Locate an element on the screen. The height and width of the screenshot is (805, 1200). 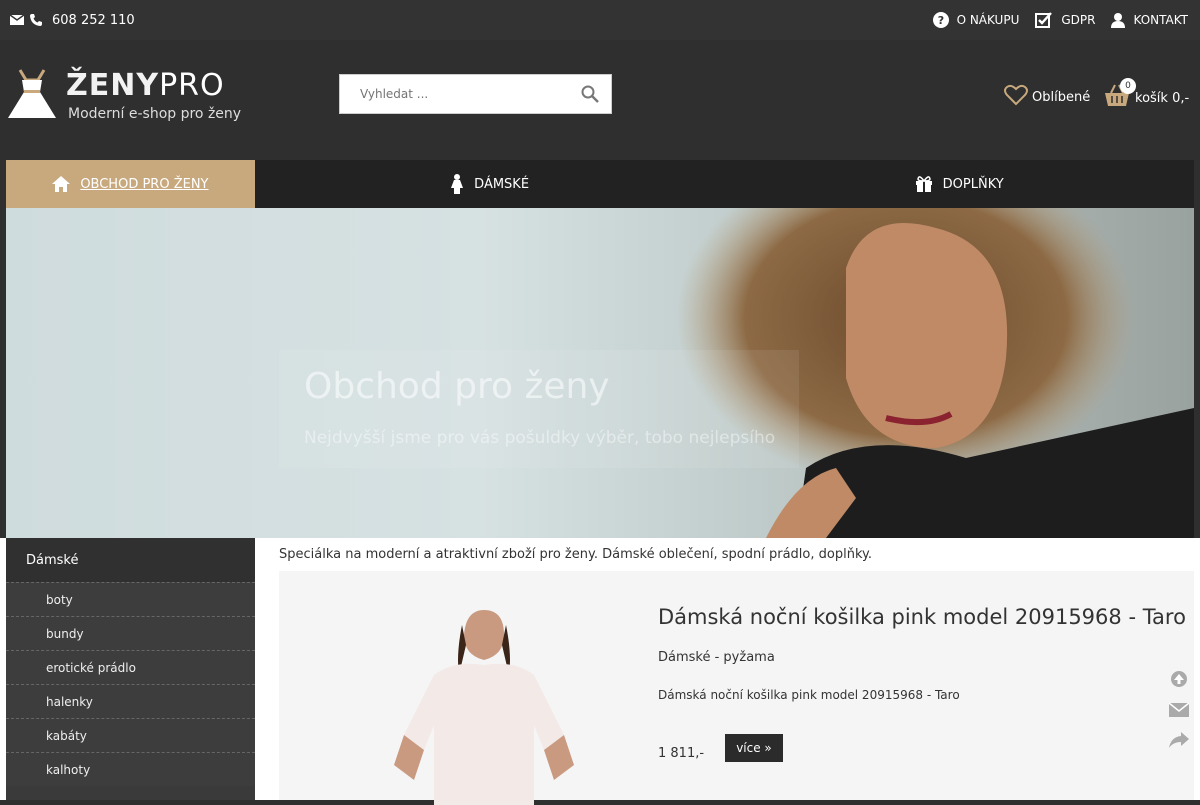
sidebar-item-kabaty: kabáty is located at coordinates (130, 735).